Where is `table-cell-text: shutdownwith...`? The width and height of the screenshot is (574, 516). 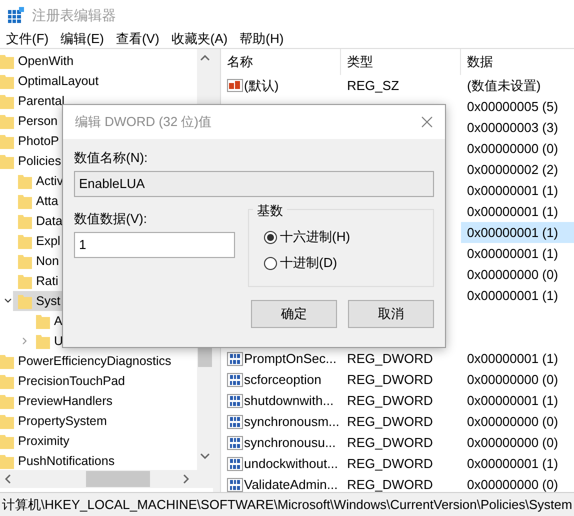
table-cell-text: shutdownwith... is located at coordinates (289, 401).